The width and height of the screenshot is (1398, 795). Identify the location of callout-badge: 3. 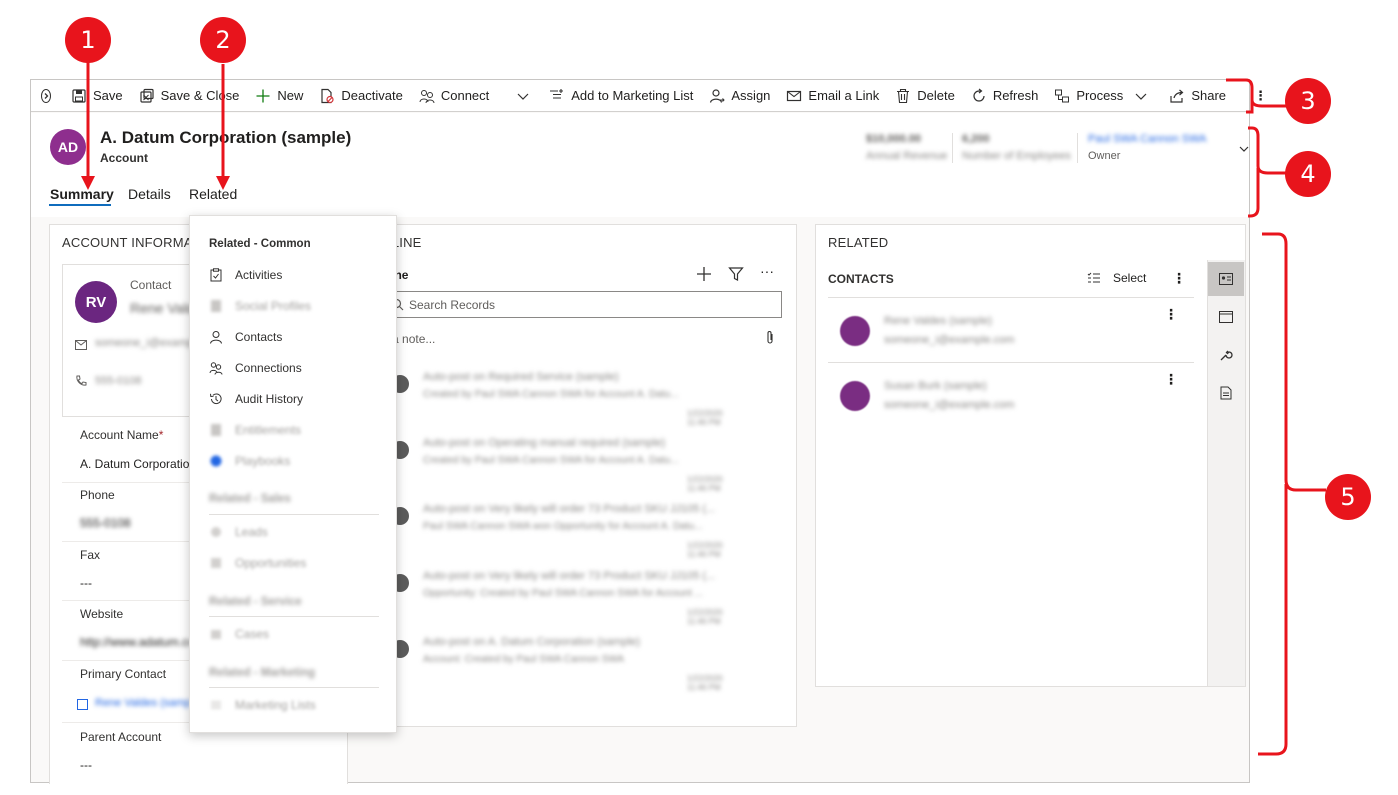
(1308, 101).